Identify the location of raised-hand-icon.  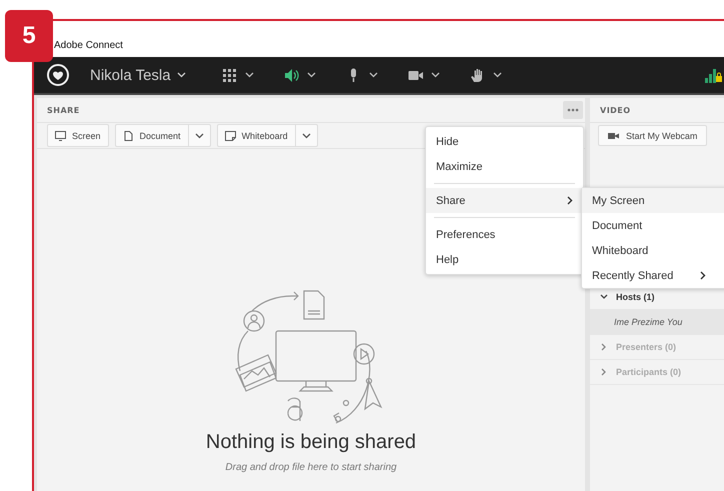
(477, 75).